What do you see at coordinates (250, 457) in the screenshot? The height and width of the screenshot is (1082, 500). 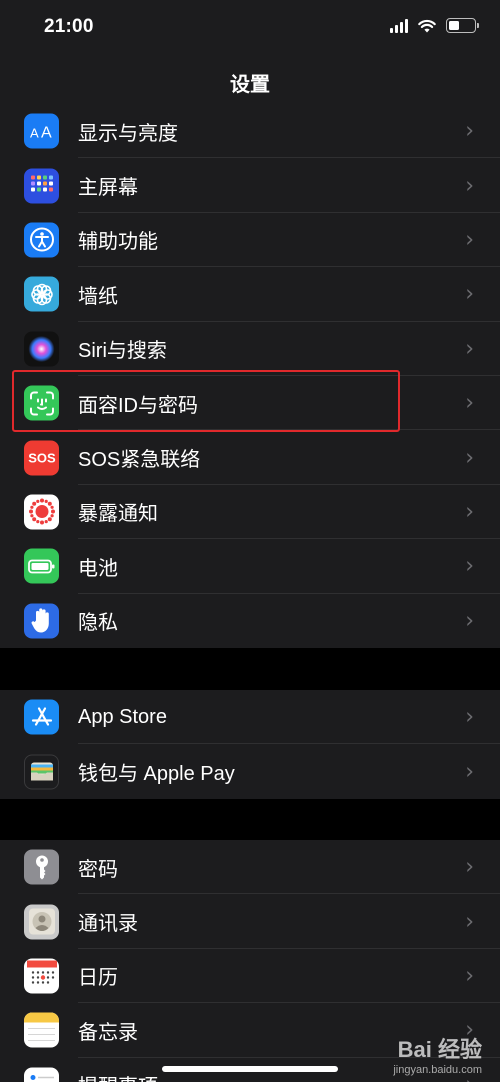 I see `settings-row-emergency-sos: SOS SOS紧急联络 ›` at bounding box center [250, 457].